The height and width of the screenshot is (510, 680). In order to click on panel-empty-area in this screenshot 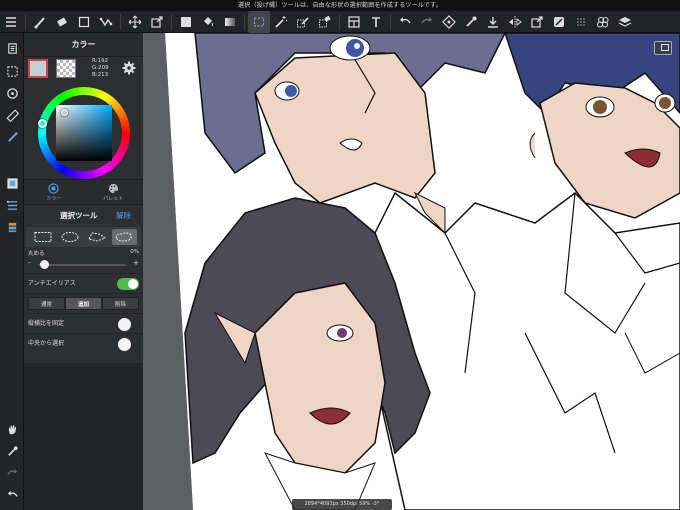, I will do `click(83, 436)`.